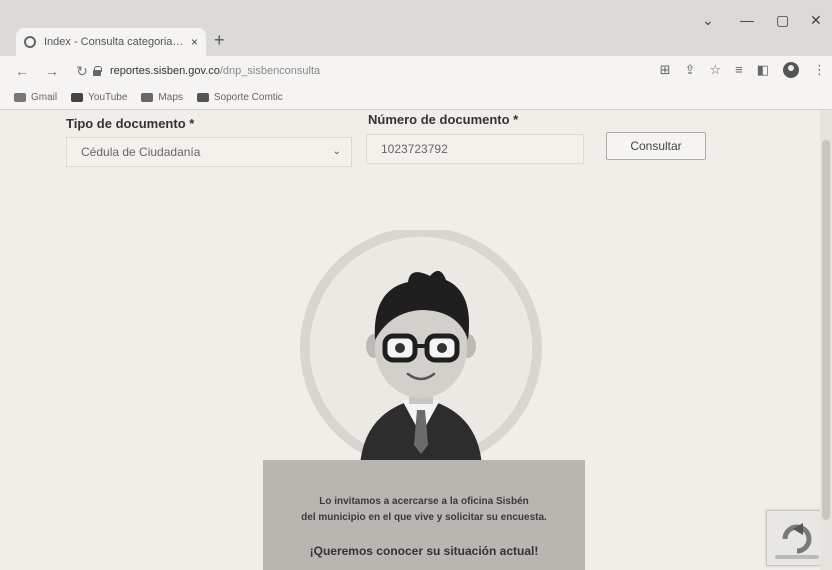 This screenshot has width=832, height=570. I want to click on url-path: /dnp_sisbenconsulta, so click(270, 71).